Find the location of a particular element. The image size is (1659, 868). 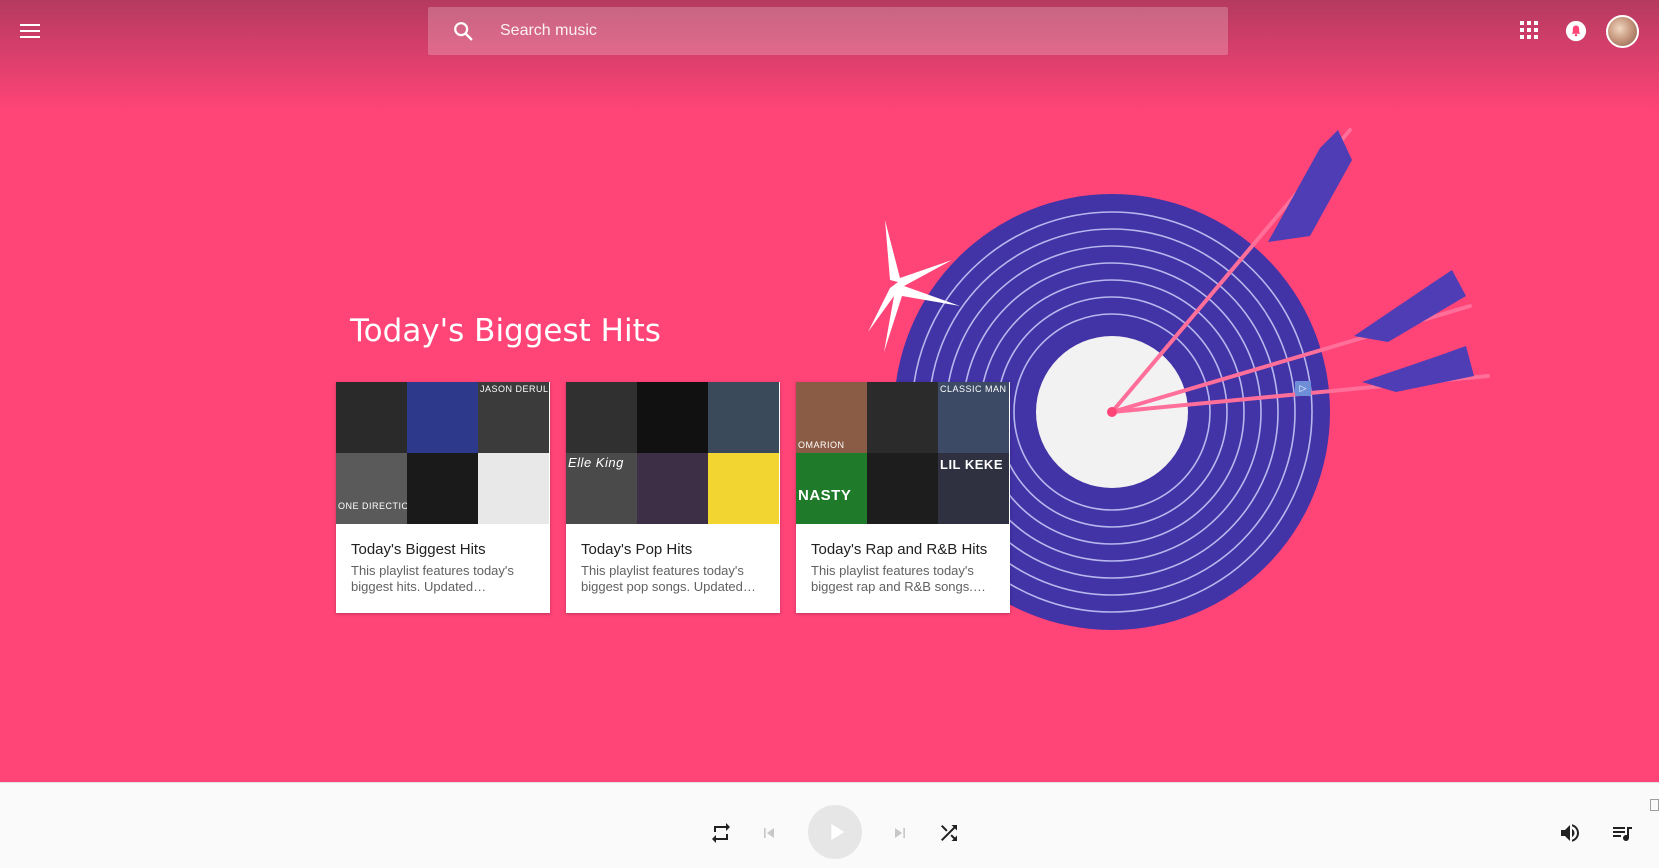

queue-icon is located at coordinates (1622, 833).